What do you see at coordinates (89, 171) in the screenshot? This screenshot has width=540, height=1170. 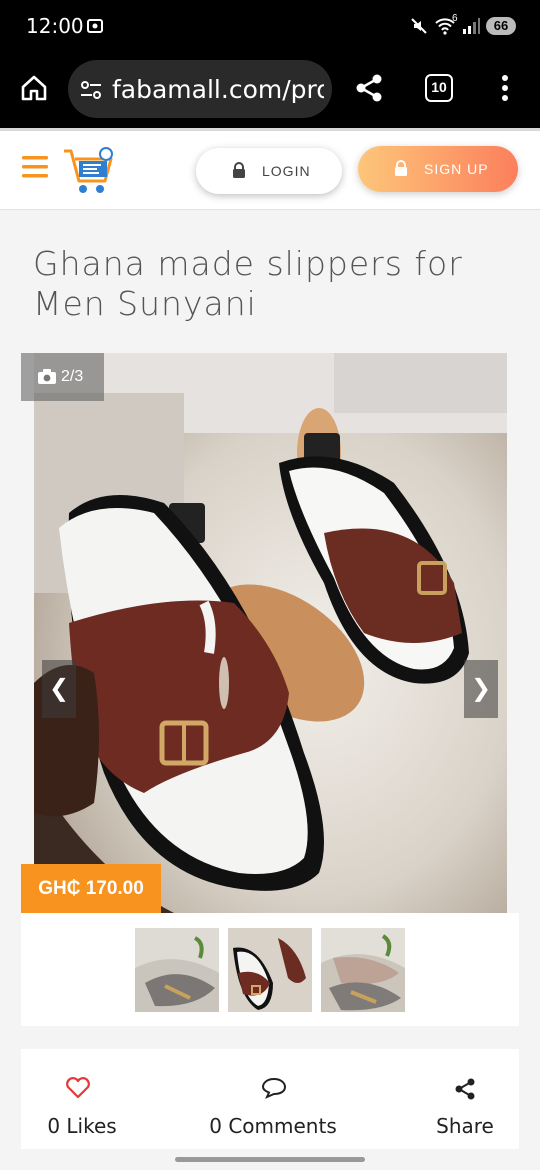 I see `site-logo` at bounding box center [89, 171].